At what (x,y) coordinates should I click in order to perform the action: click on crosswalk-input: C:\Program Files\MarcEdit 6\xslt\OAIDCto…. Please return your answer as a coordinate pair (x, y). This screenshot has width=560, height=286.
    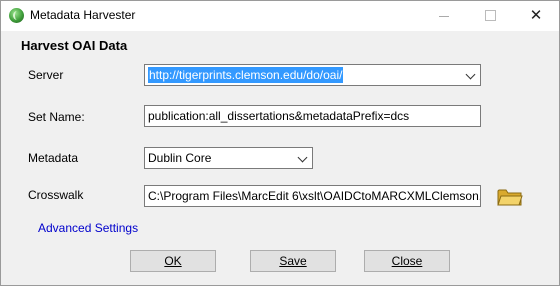
    Looking at the image, I should click on (312, 196).